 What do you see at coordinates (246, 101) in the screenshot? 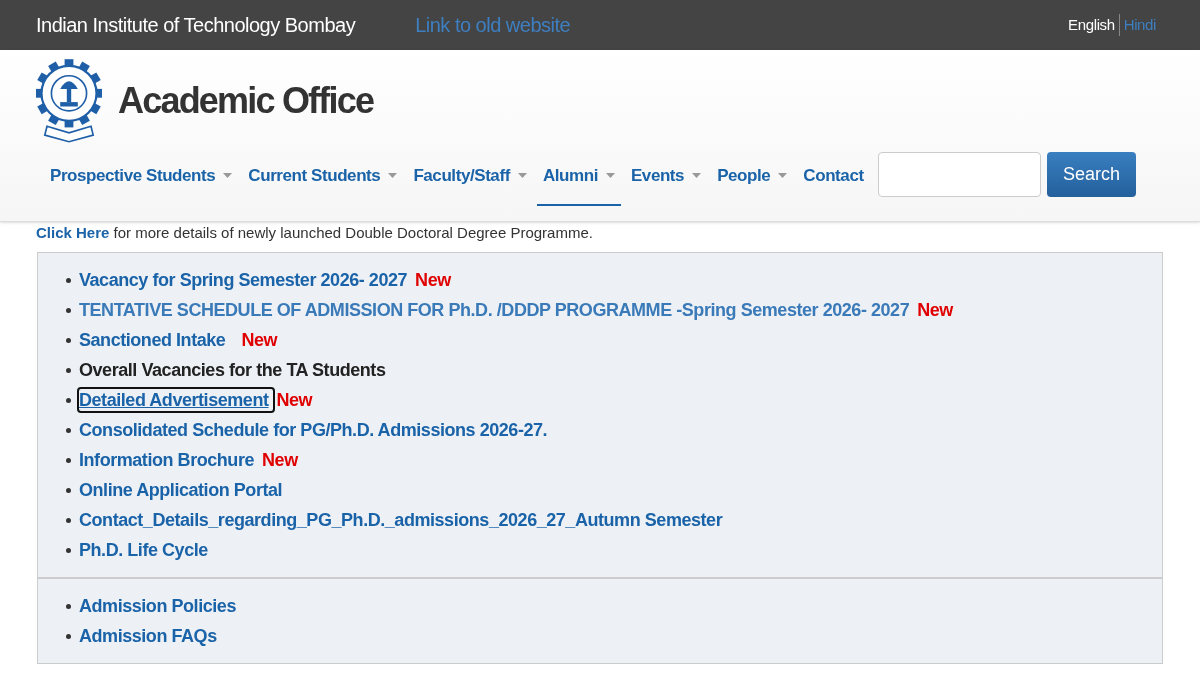
I see `site-title: Academic Office` at bounding box center [246, 101].